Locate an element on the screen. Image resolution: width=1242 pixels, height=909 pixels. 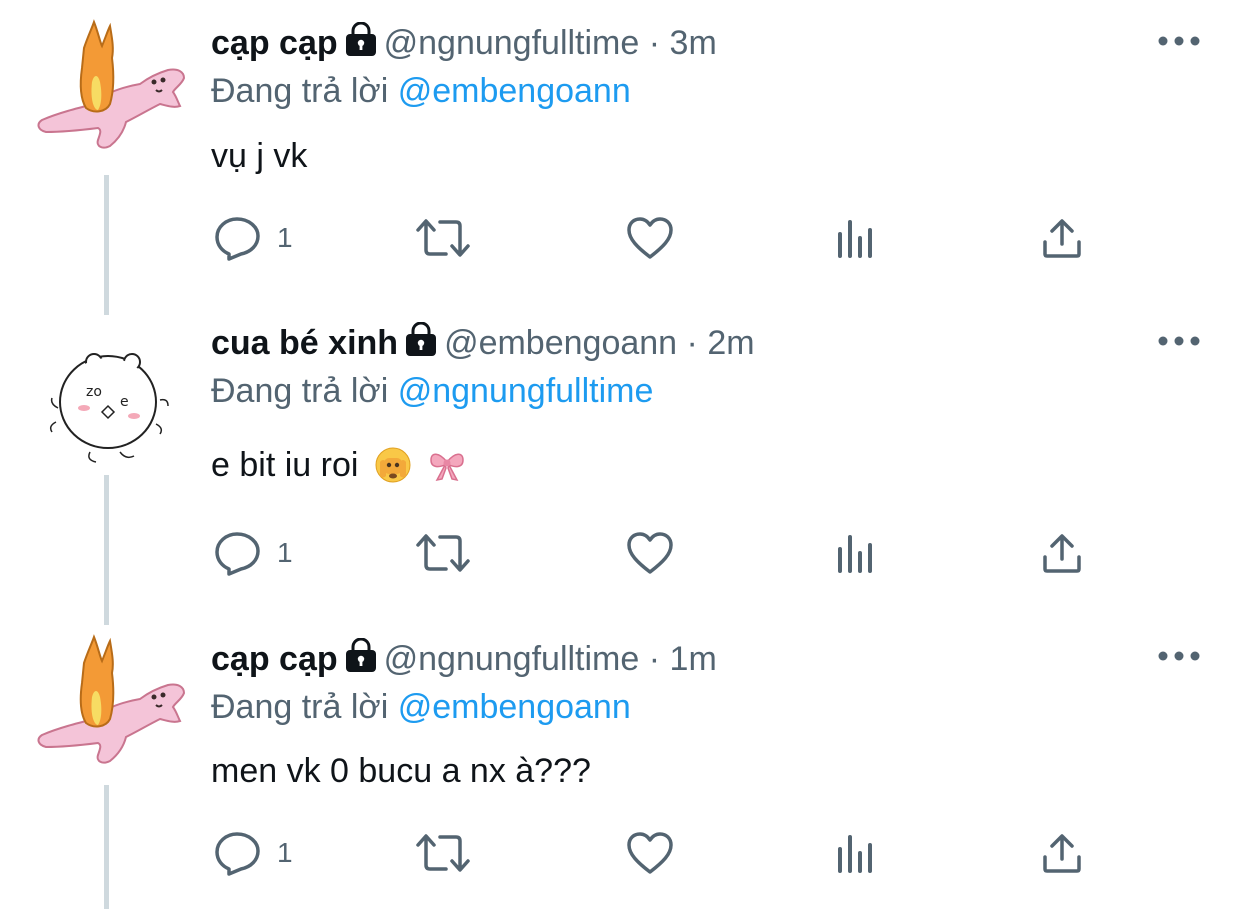
tweet-text: e bit iu roi is located at coordinates (285, 465).